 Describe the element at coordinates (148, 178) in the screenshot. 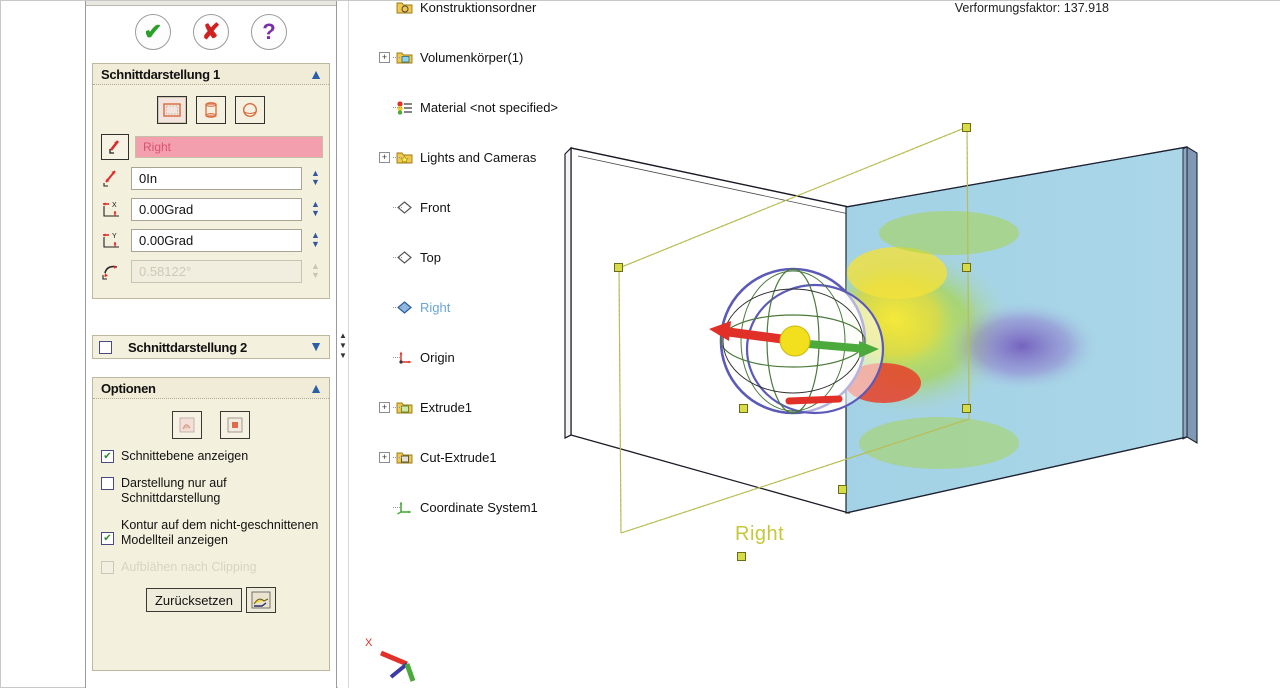

I see `offset-distance-value: 0In` at that location.